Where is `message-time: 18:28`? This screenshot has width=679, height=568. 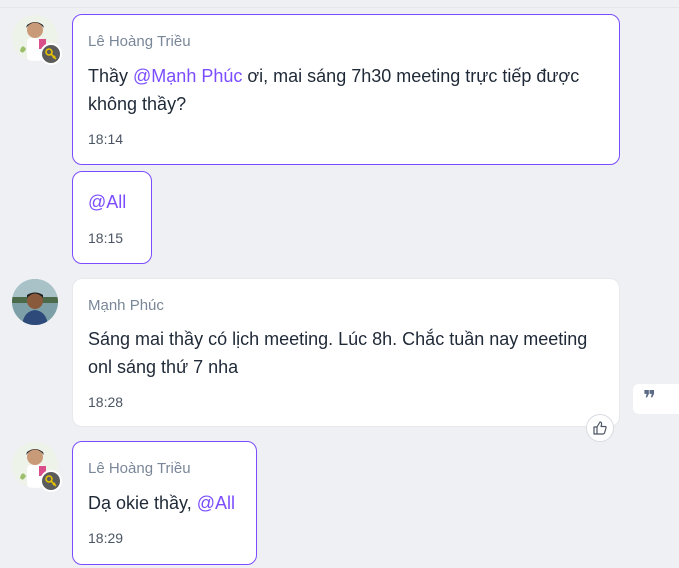
message-time: 18:28 is located at coordinates (106, 402).